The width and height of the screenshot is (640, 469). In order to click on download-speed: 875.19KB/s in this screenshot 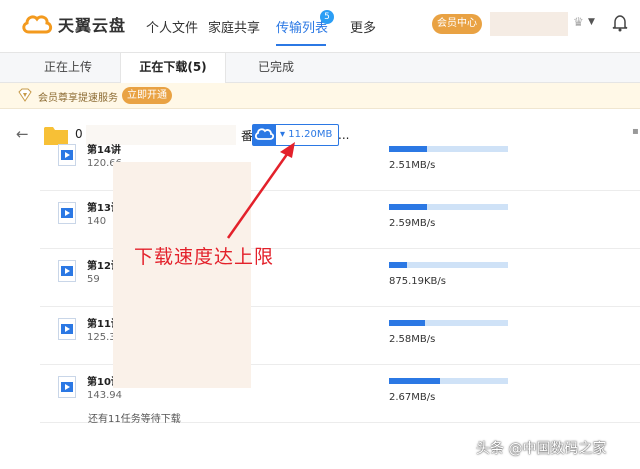, I will do `click(417, 281)`.